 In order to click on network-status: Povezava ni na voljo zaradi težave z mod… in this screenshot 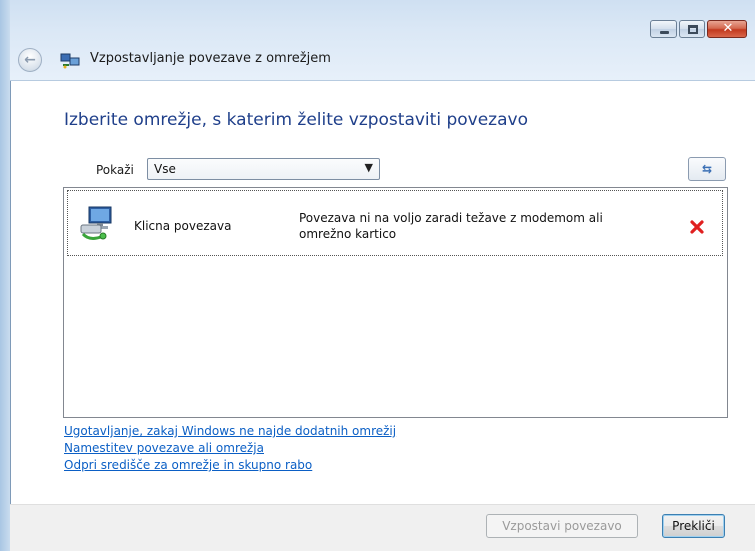, I will do `click(464, 226)`.